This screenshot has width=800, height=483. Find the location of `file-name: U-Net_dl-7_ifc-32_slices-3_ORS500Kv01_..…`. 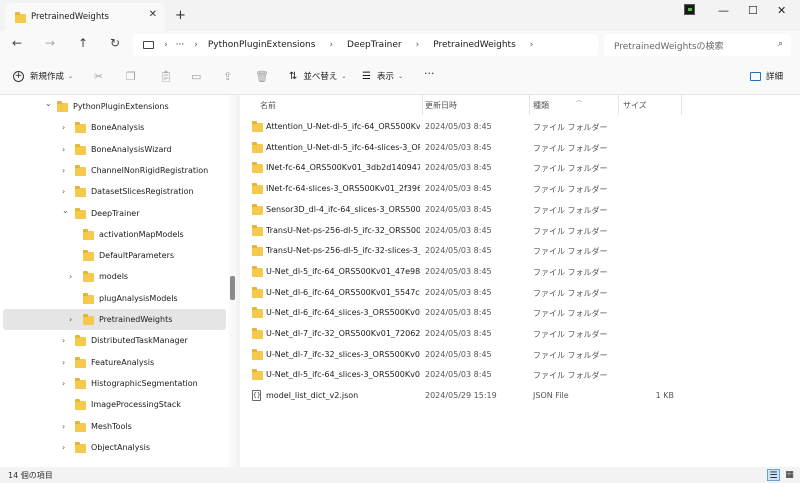

file-name: U-Net_dl-7_ifc-32_slices-3_ORS500Kv01_..… is located at coordinates (343, 354).